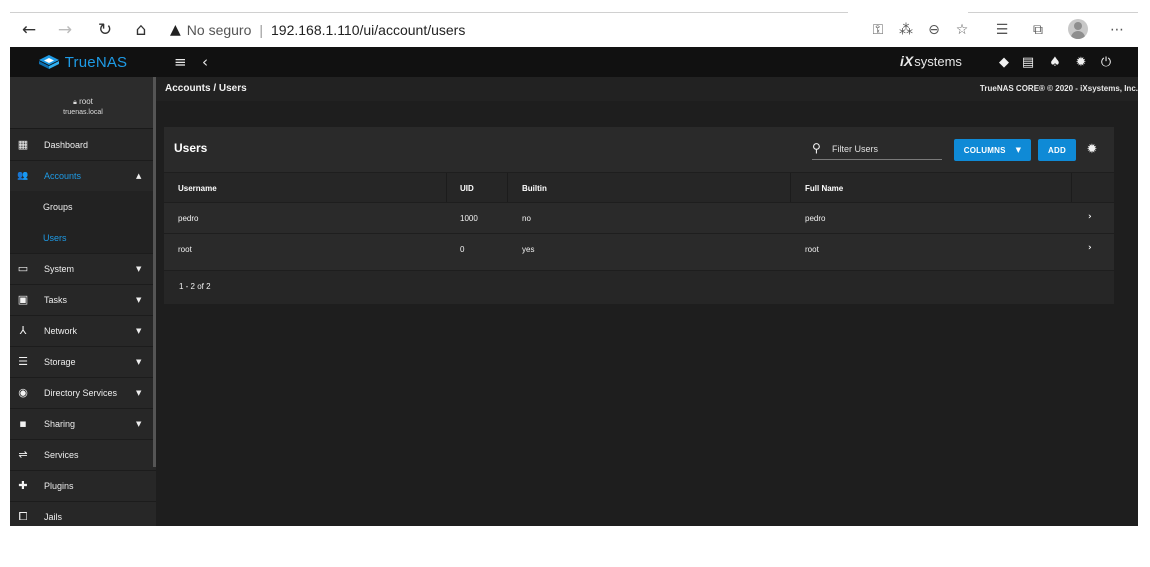 The width and height of the screenshot is (1150, 567). I want to click on columns-button: COLUMNS ▼, so click(992, 150).